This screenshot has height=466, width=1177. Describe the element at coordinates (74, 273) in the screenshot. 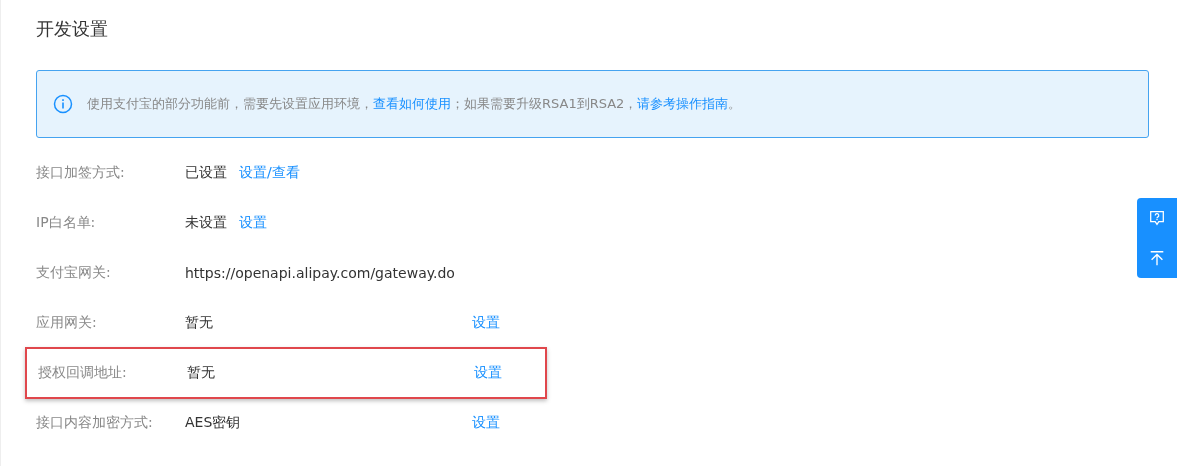

I see `field-label: 支付宝网关:` at that location.